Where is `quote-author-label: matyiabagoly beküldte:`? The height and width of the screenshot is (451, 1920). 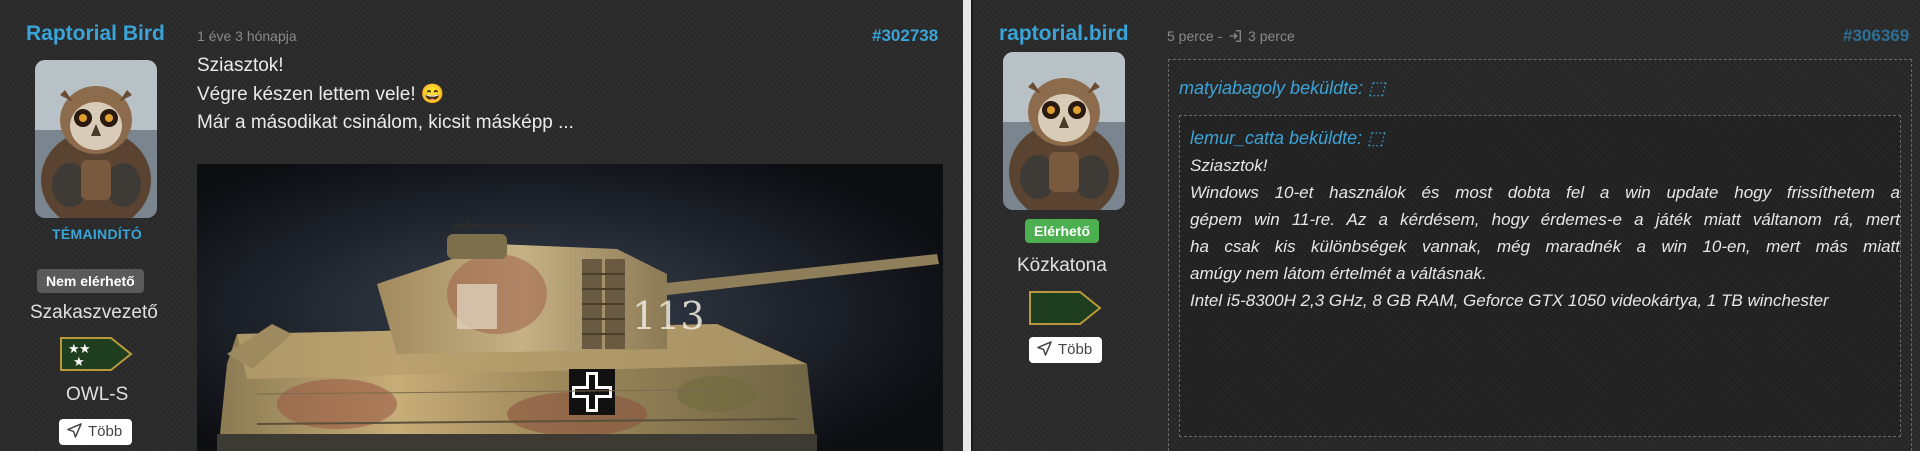 quote-author-label: matyiabagoly beküldte: is located at coordinates (1274, 88).